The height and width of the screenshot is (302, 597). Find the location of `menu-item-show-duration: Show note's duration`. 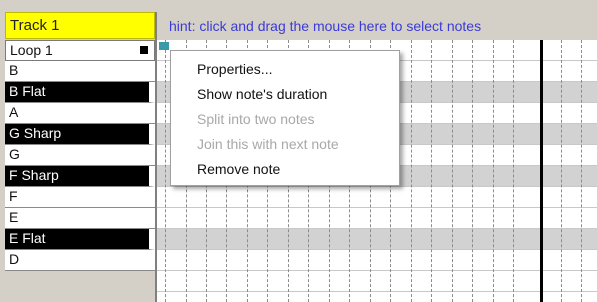

menu-item-show-duration: Show note's duration is located at coordinates (262, 94).